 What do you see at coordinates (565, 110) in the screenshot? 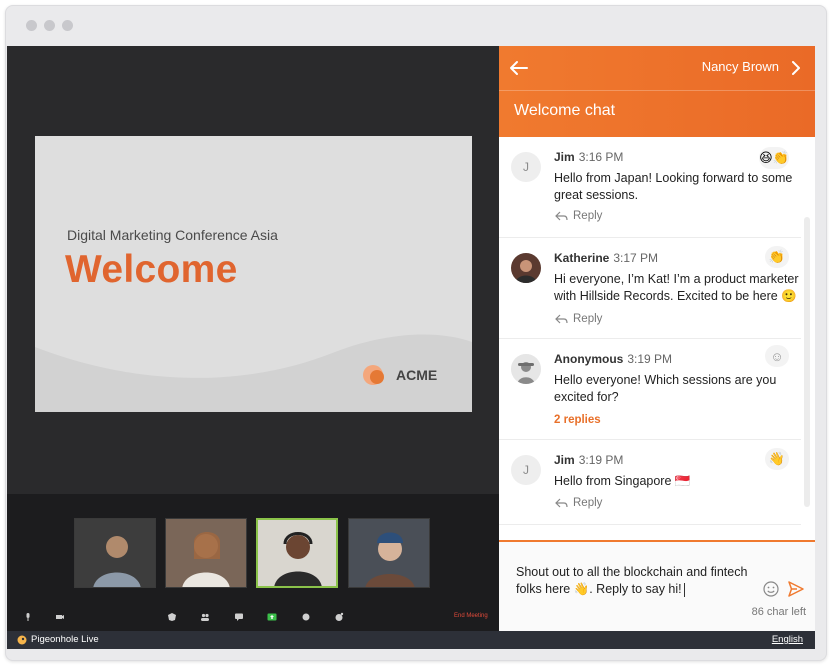
I see `chat-title: Welcome chat` at bounding box center [565, 110].